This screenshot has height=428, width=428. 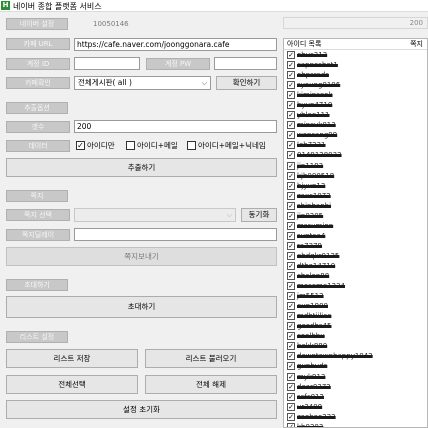 I want to click on list-item: ✓ dear0372, so click(x=355, y=387).